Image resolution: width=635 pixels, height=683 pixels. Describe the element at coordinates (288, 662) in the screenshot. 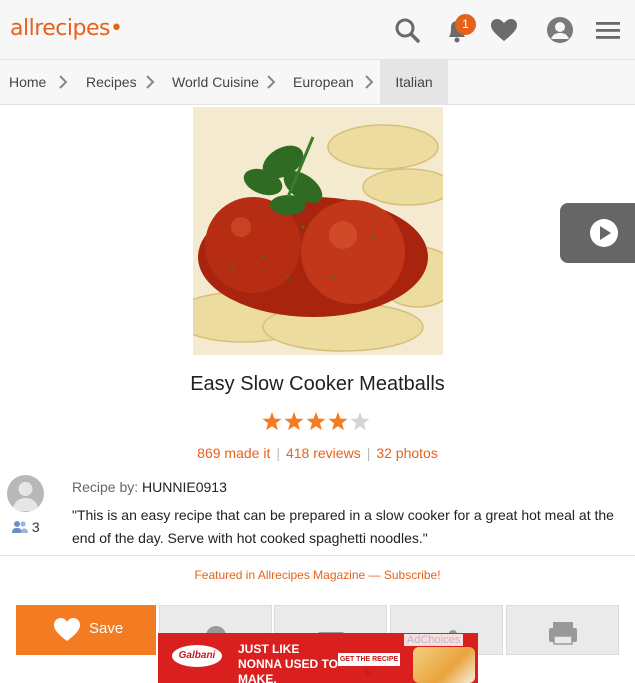

I see `ad-headline: JUST LIKE NONNA USED TO MAKE.` at that location.